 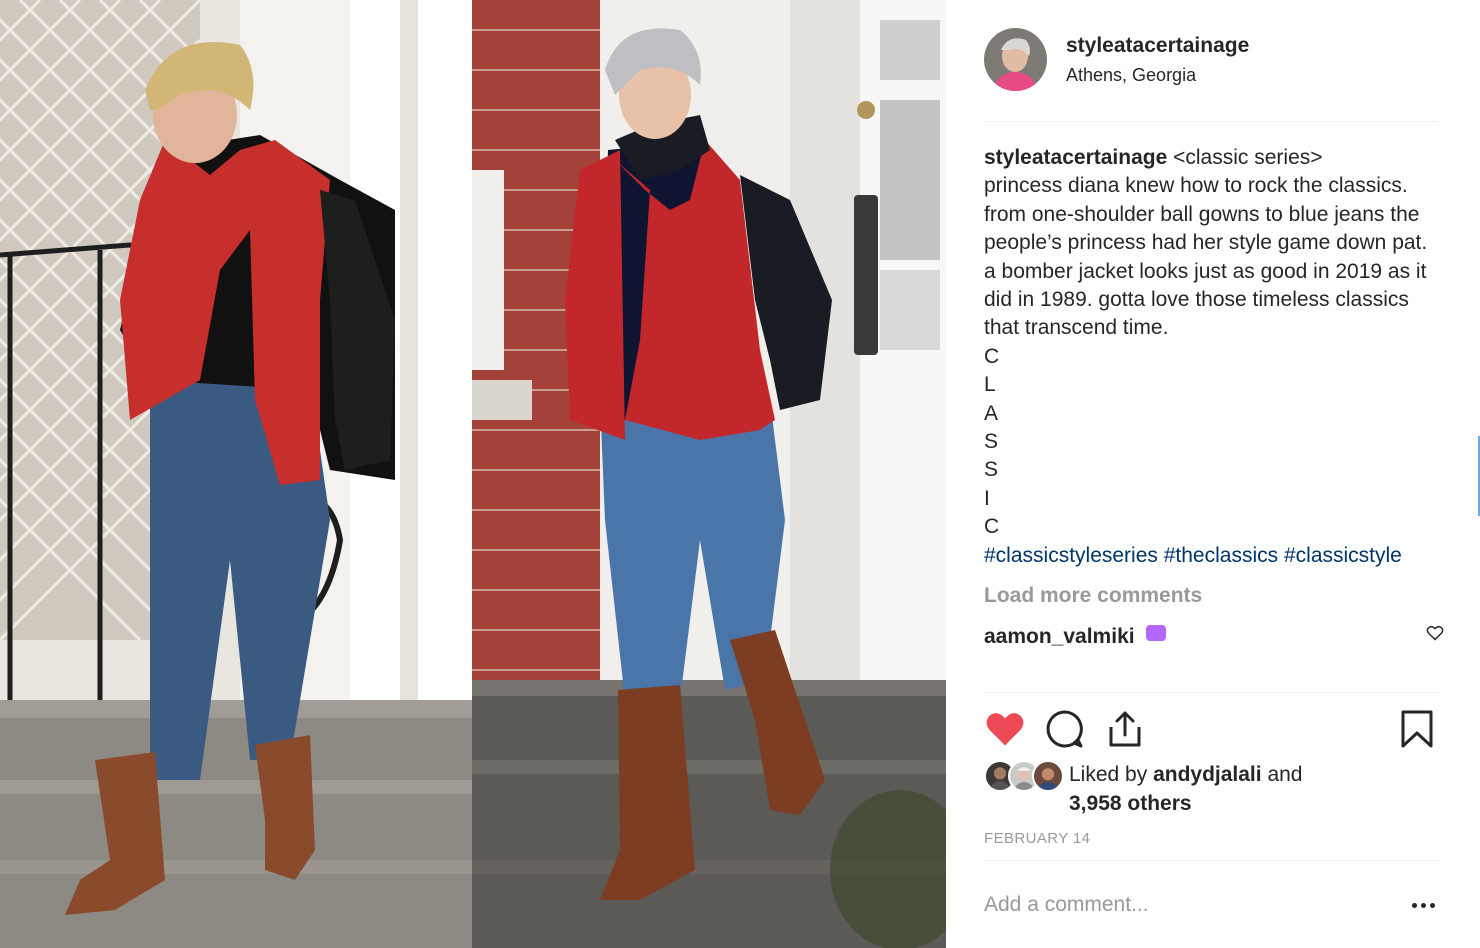 What do you see at coordinates (1156, 632) in the screenshot?
I see `purple-heart-emoji-icon` at bounding box center [1156, 632].